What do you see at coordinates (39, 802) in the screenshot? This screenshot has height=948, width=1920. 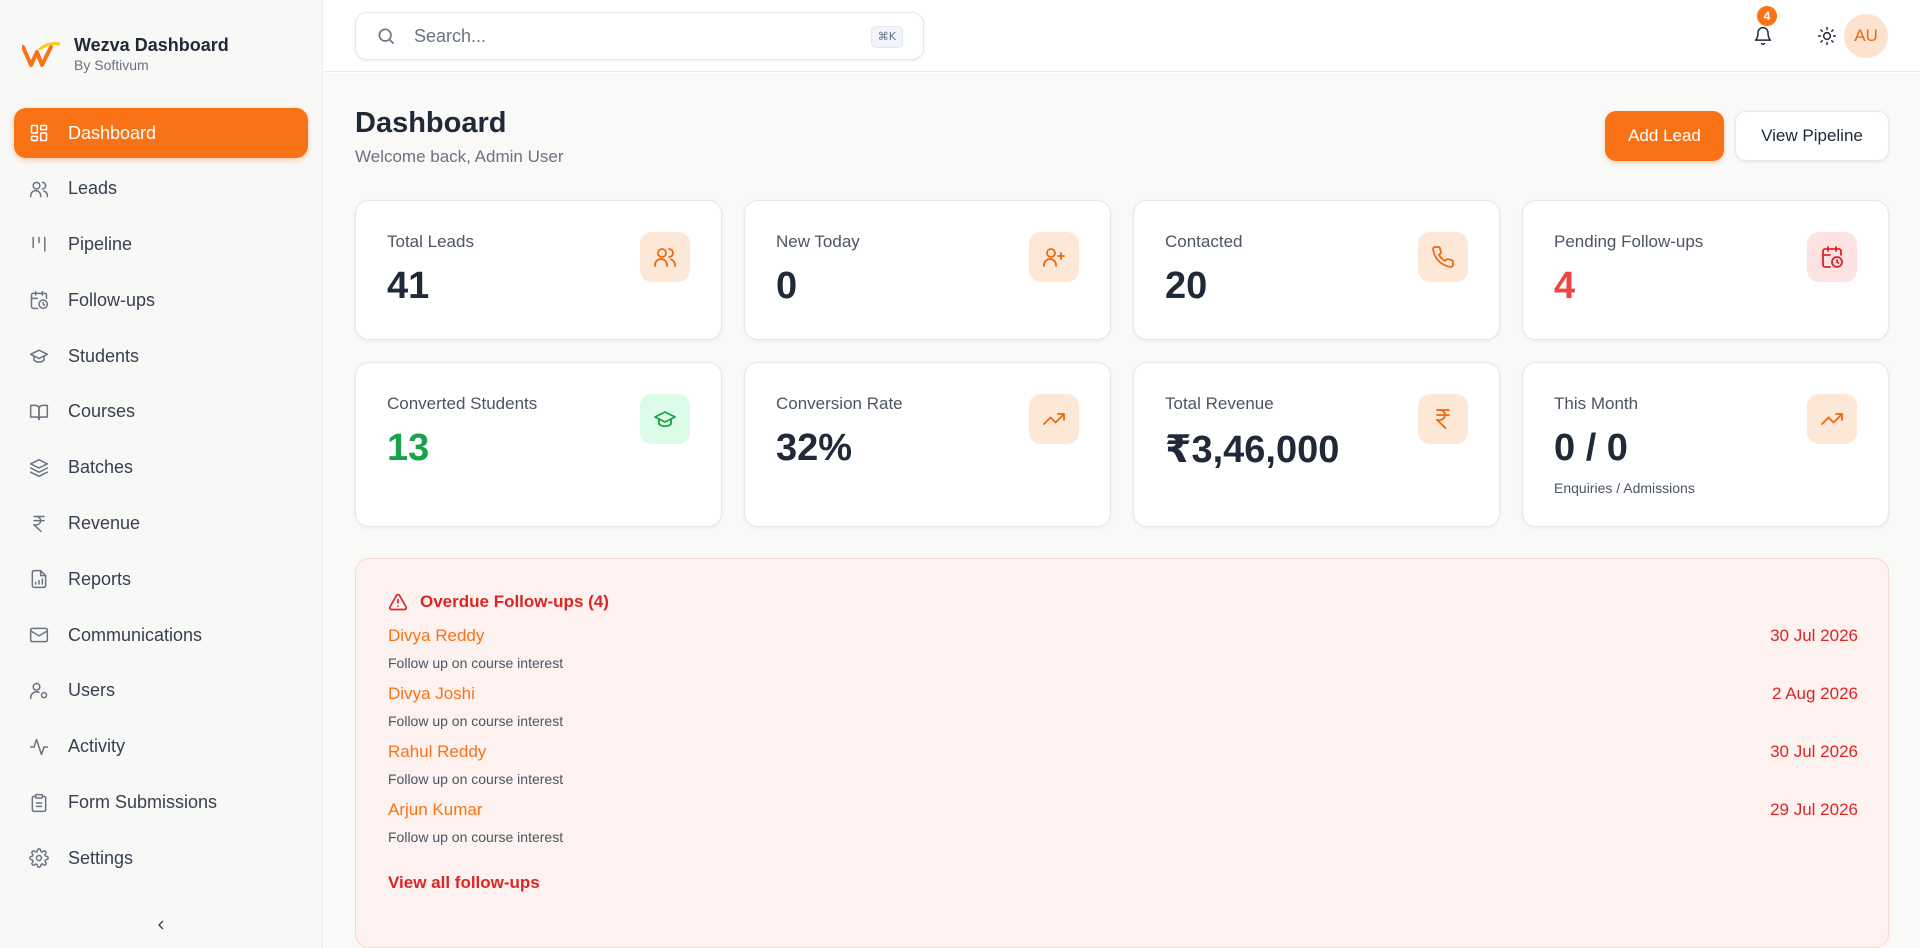 I see `clipboard-icon` at bounding box center [39, 802].